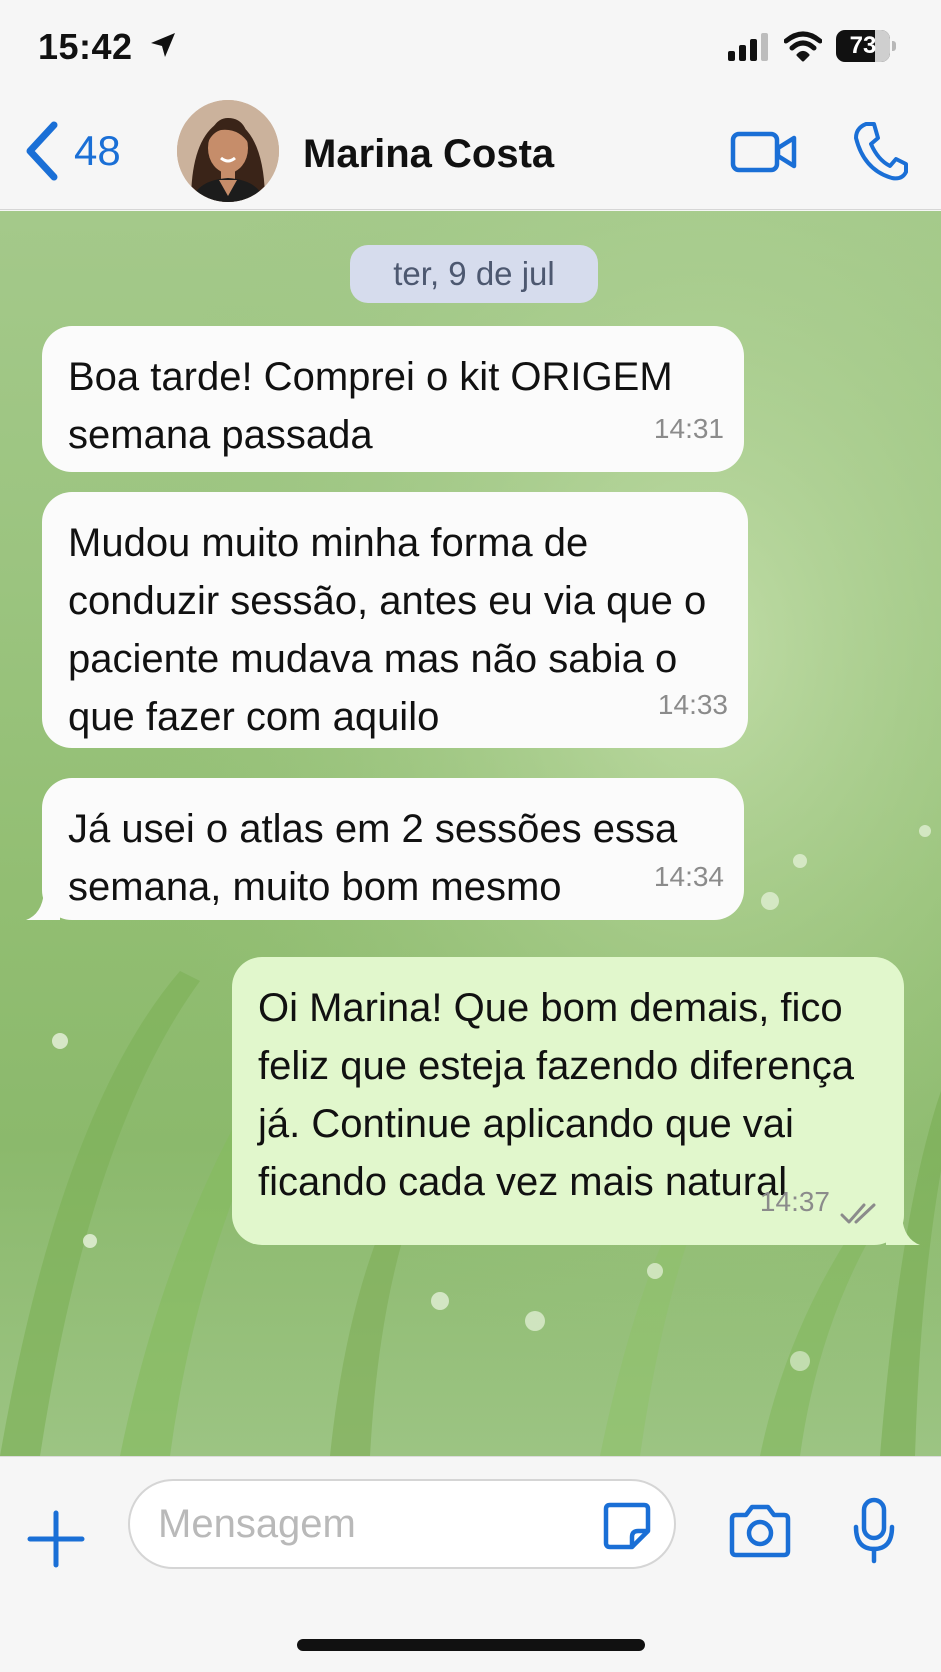 This screenshot has width=941, height=1672. I want to click on wifi-icon, so click(803, 46).